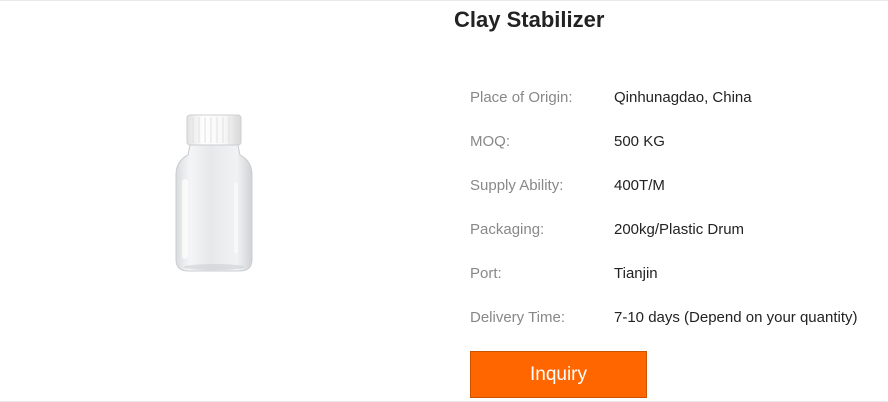 The image size is (888, 402). I want to click on product-bottle-image, so click(214, 193).